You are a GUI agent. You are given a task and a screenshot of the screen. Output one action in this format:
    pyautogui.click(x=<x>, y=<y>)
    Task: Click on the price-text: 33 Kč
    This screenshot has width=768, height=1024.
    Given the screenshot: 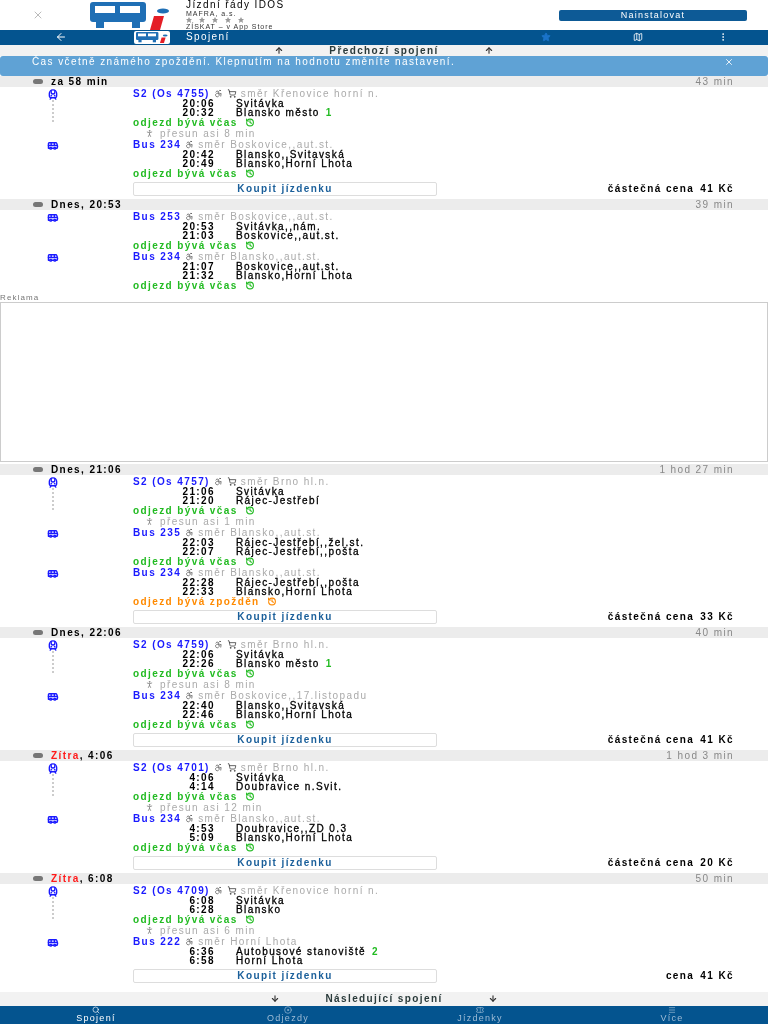 What is the action you would take?
    pyautogui.click(x=717, y=617)
    